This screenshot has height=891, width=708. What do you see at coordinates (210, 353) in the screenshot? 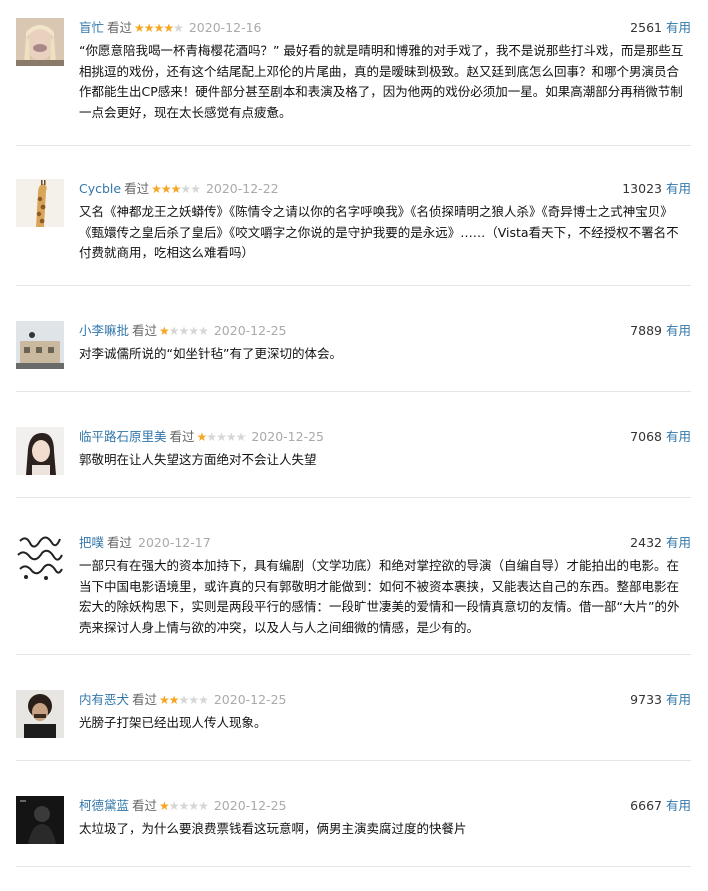
I see `comment-text: 对李诚儒所说的“如坐针毡”有了更深切的体会。` at bounding box center [210, 353].